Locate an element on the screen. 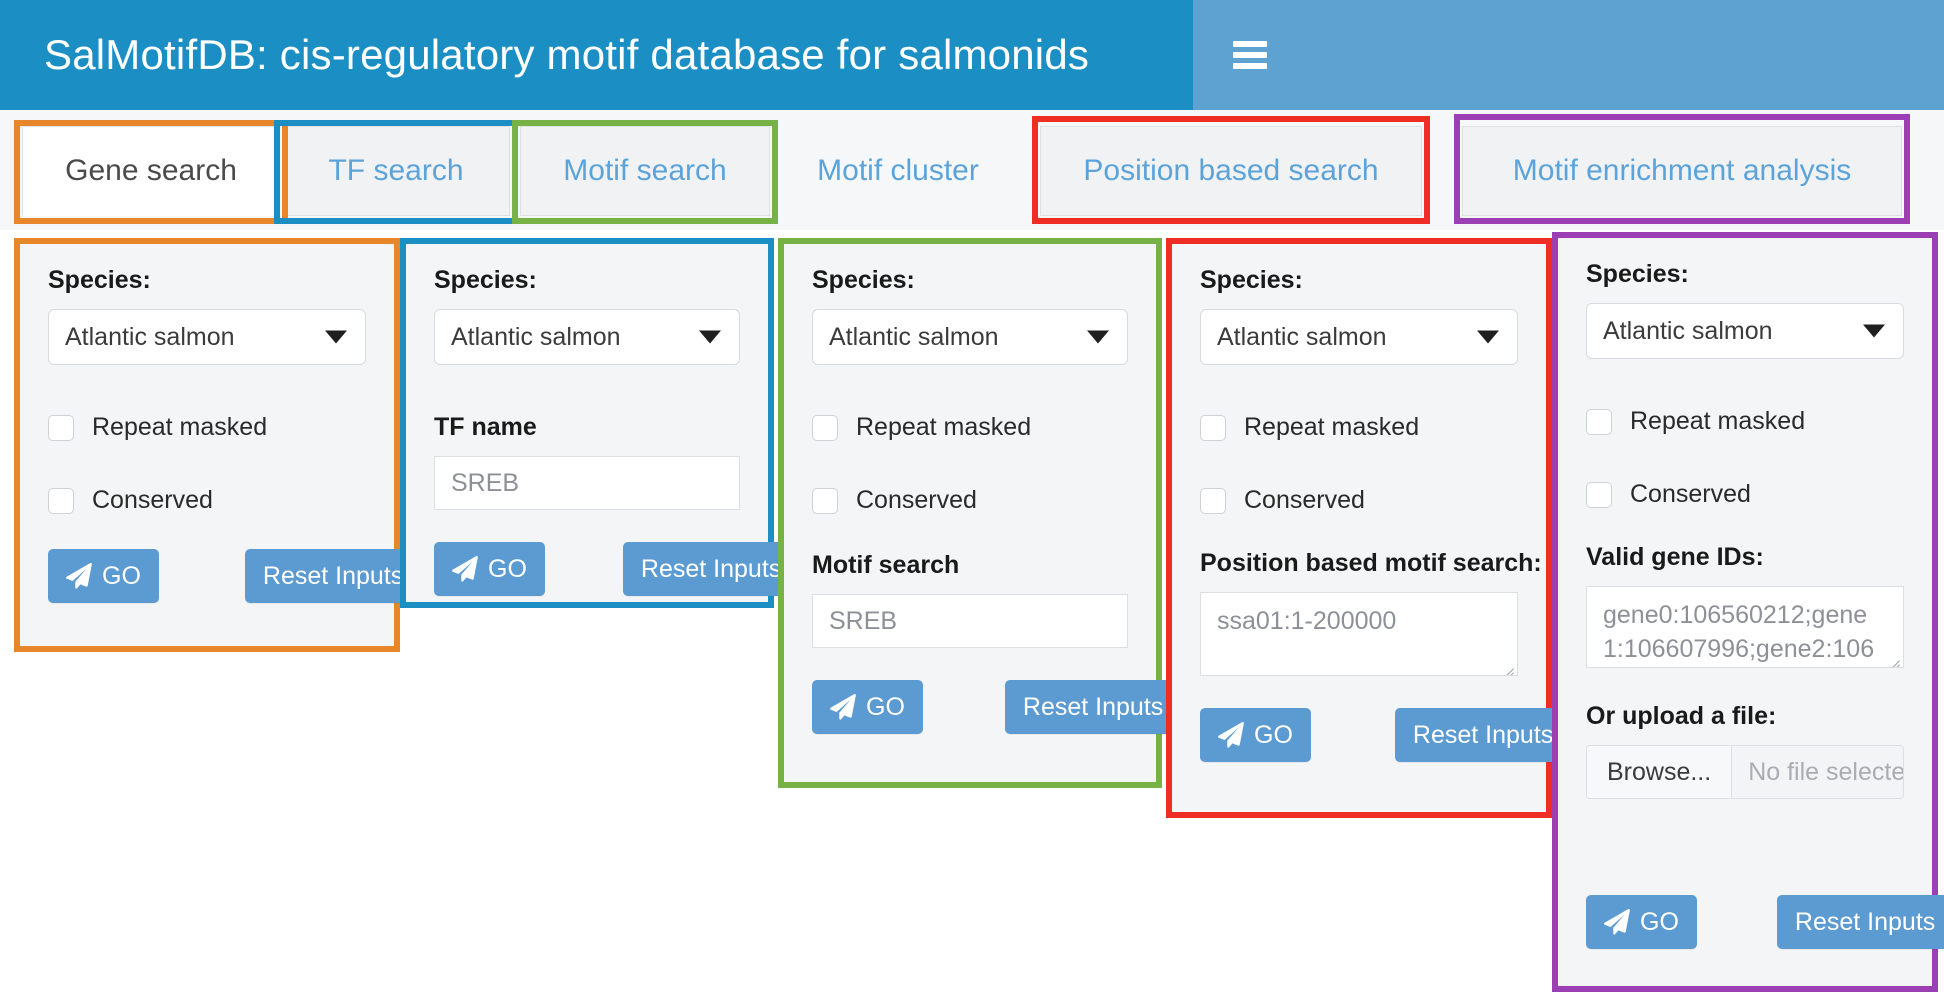  gene-search-reset-label: Reset Inputs is located at coordinates (333, 575).